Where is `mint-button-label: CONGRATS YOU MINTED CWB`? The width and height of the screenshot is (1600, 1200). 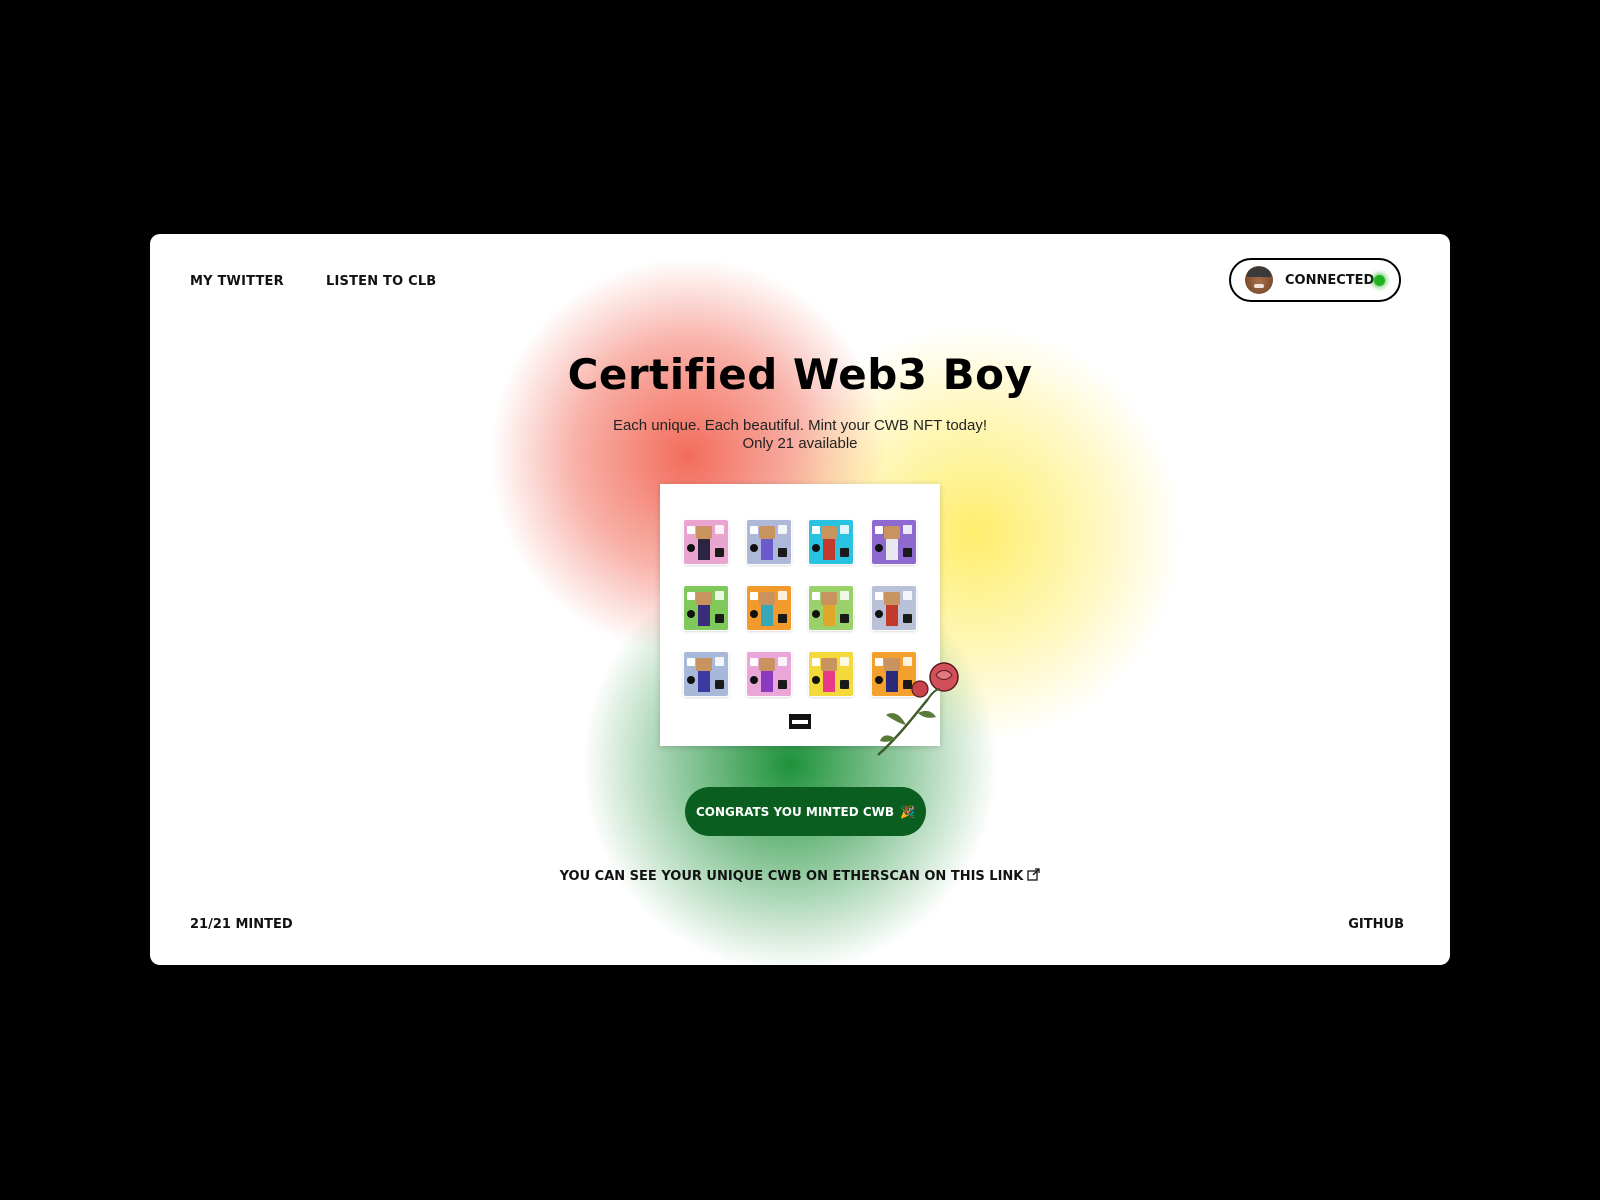 mint-button-label: CONGRATS YOU MINTED CWB is located at coordinates (795, 811).